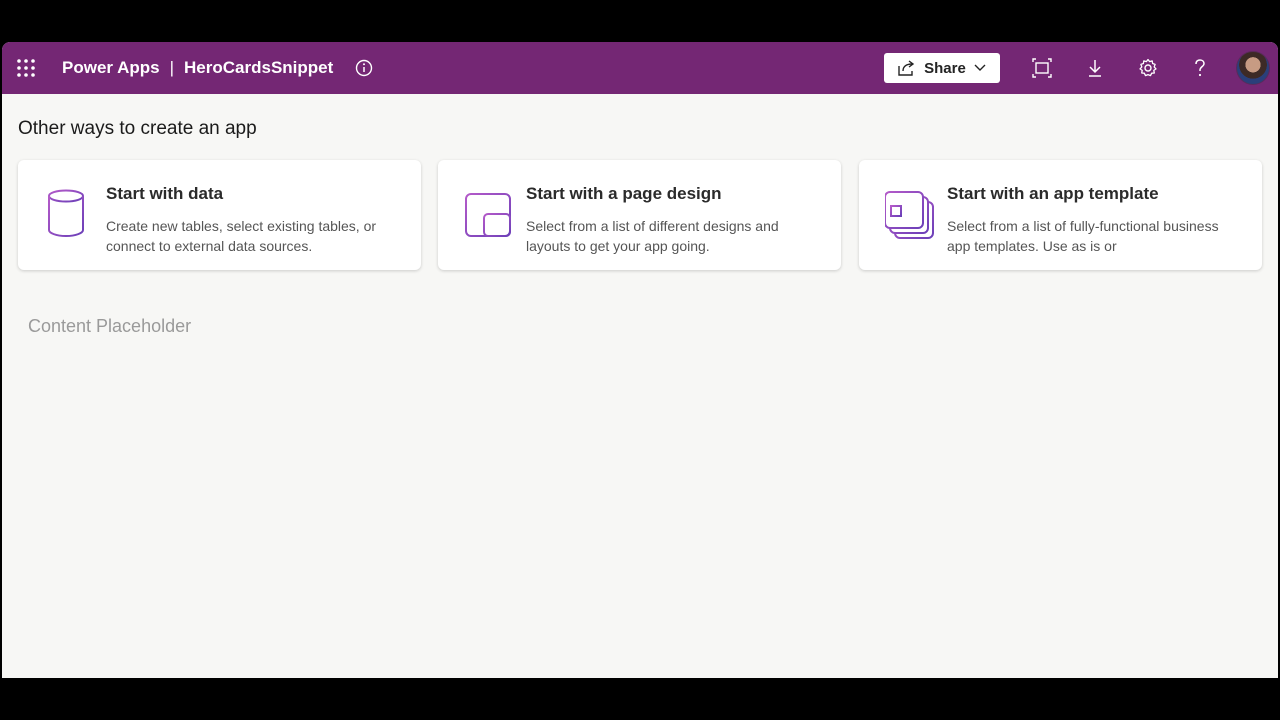  What do you see at coordinates (111, 67) in the screenshot?
I see `app-name: Power Apps` at bounding box center [111, 67].